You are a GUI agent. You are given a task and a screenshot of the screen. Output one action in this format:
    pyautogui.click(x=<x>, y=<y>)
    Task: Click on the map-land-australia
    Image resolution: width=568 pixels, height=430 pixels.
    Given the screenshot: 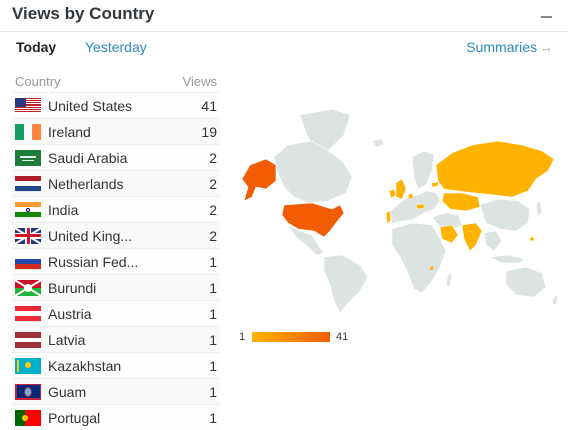 What is the action you would take?
    pyautogui.click(x=526, y=282)
    